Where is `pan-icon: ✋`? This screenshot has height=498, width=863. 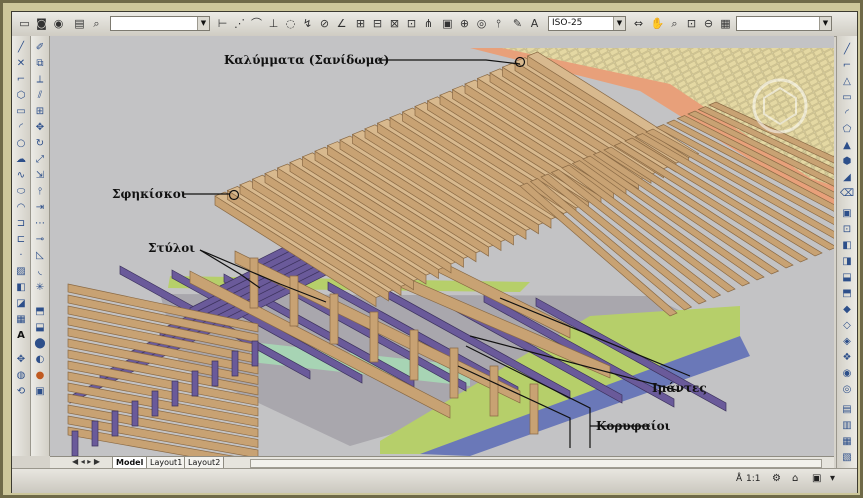 pan-icon: ✋ is located at coordinates (657, 23).